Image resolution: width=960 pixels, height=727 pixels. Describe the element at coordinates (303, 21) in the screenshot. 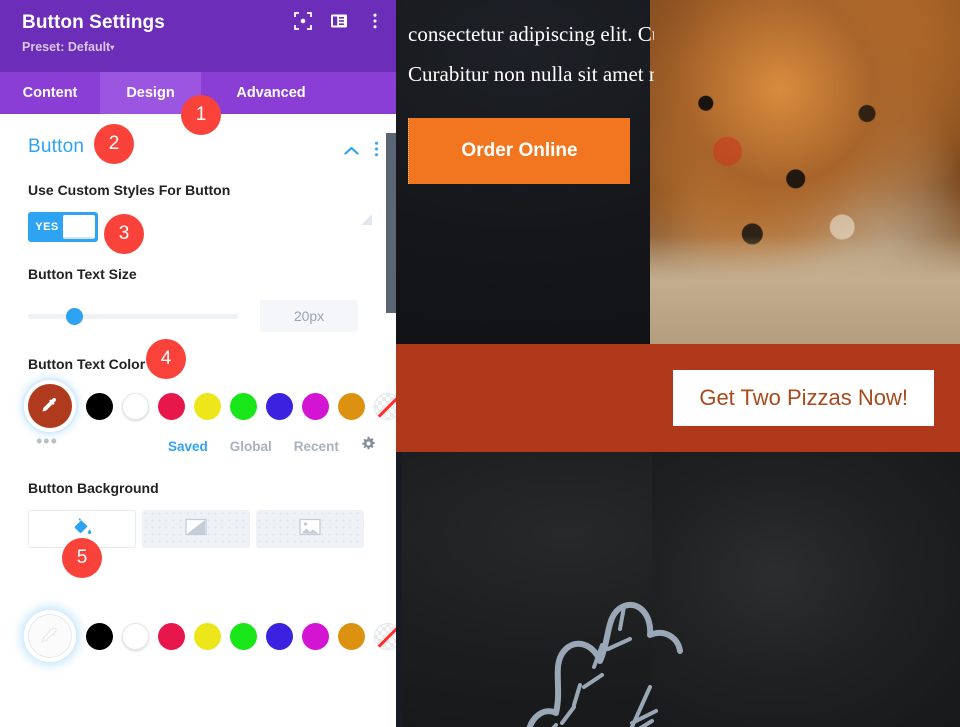

I see `focus-icon` at that location.